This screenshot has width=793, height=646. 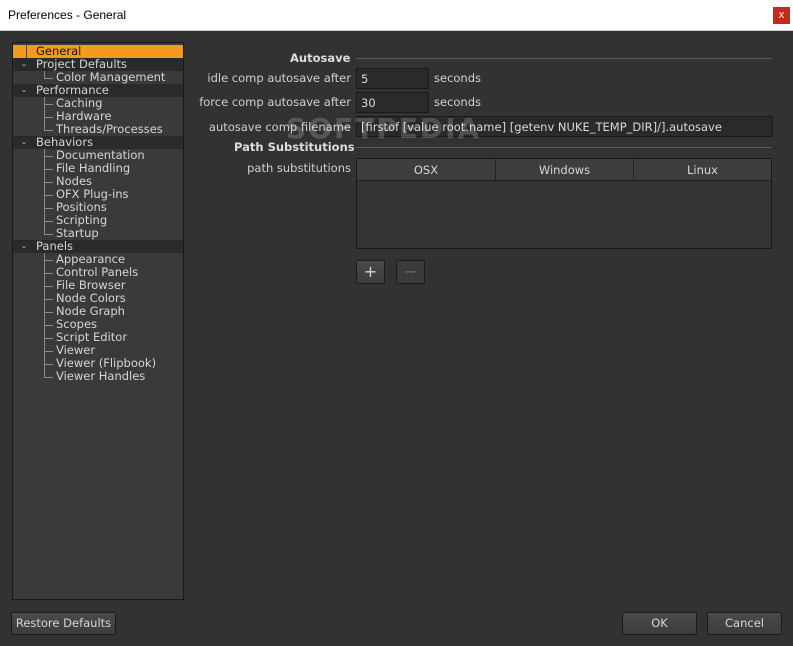 I want to click on path-substitutions-label: path substitutions, so click(x=299, y=168).